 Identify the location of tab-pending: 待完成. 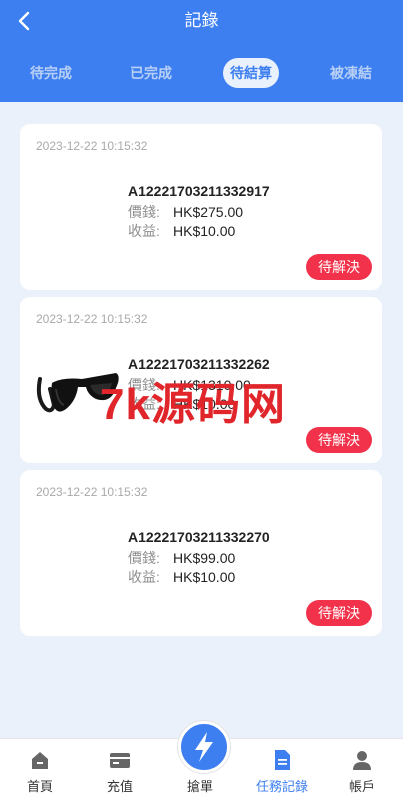
(51, 73).